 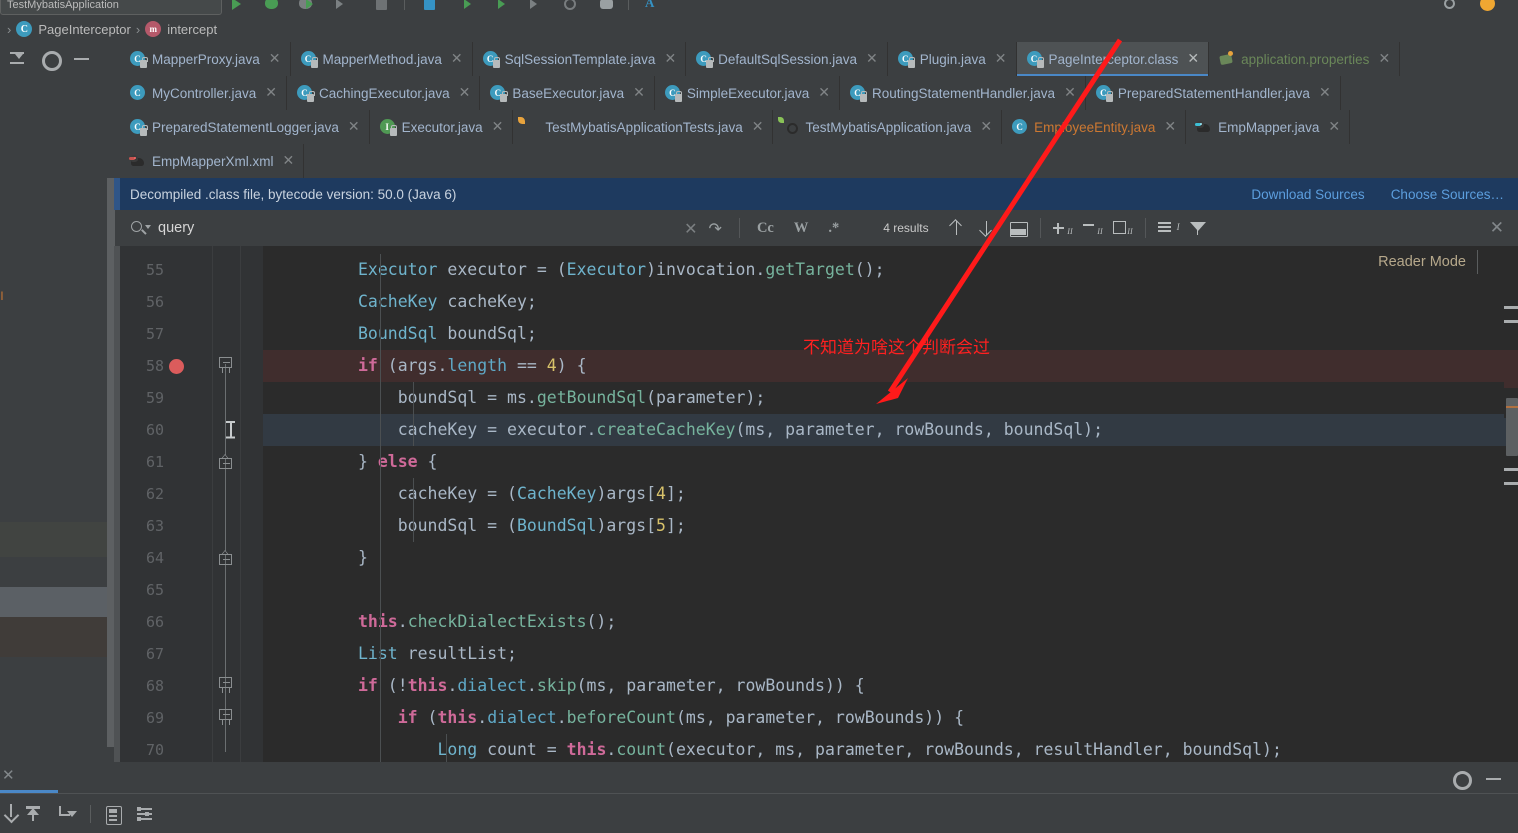 I want to click on evaluate-expression-icon, so click(x=113, y=814).